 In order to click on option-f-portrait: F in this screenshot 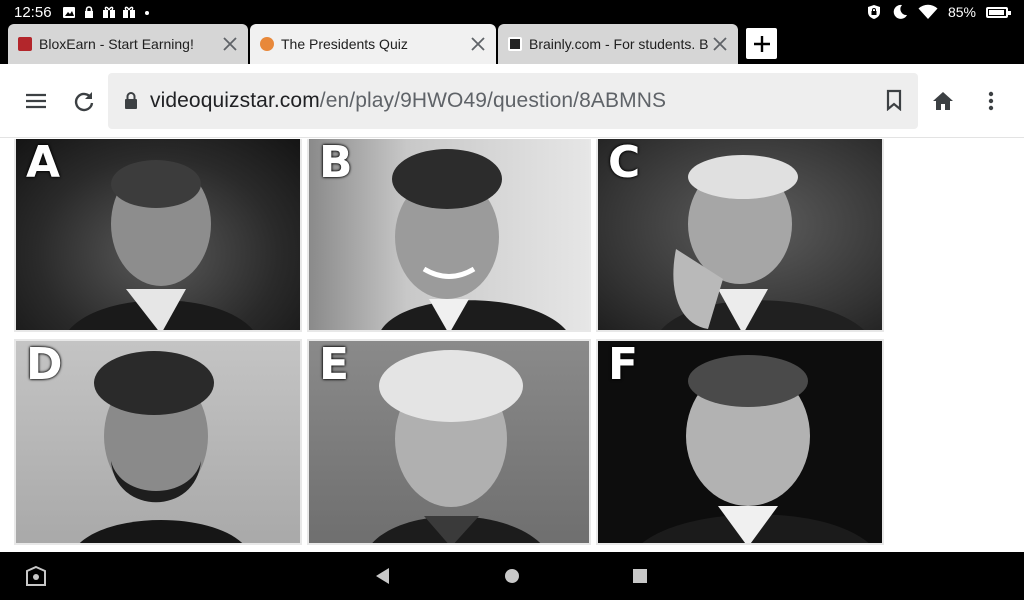, I will do `click(740, 442)`.